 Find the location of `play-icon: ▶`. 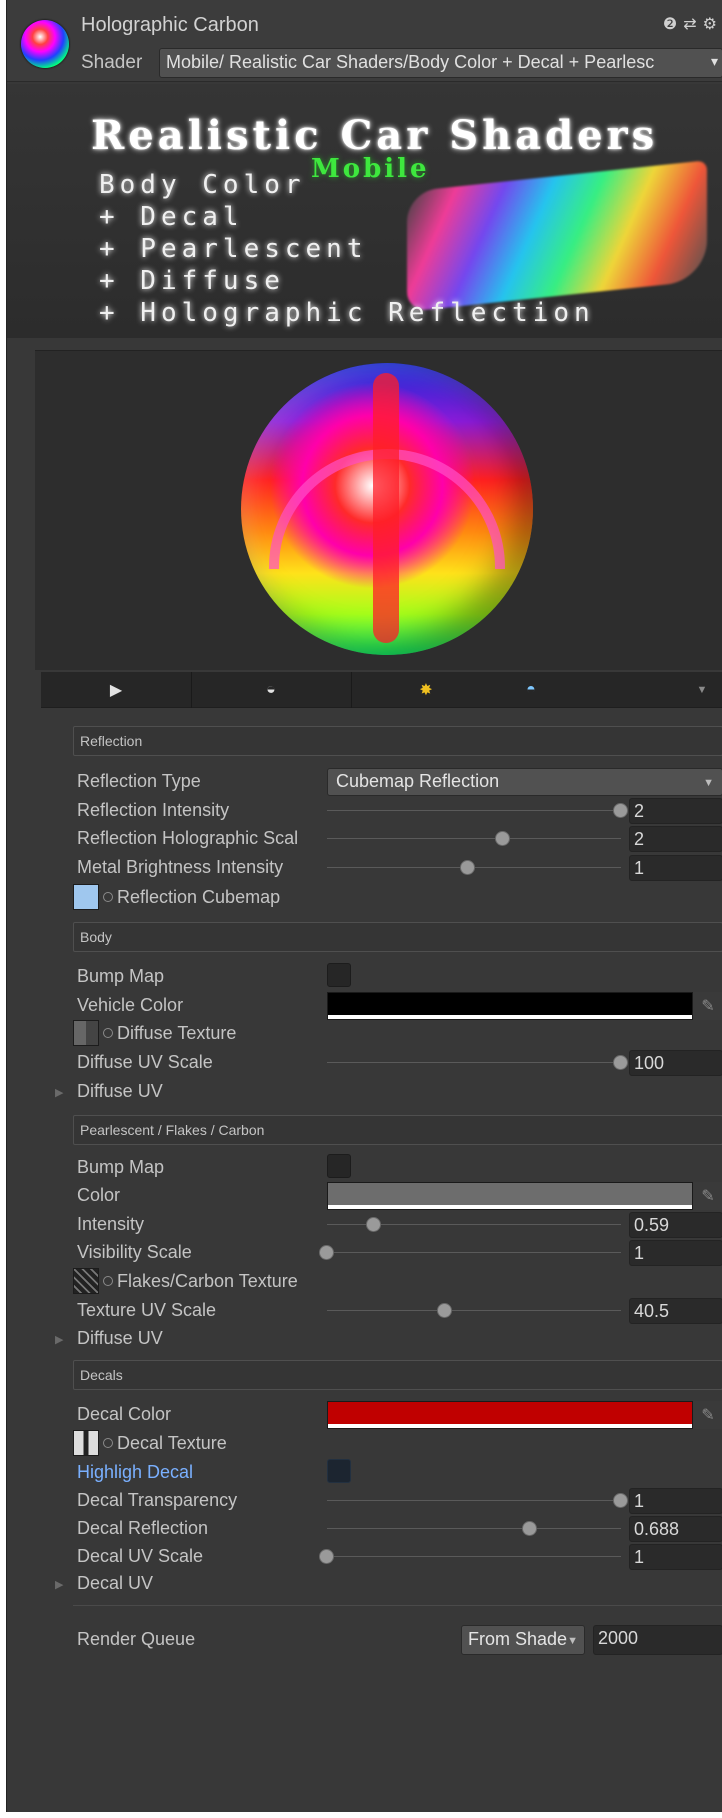

play-icon: ▶ is located at coordinates (116, 690).